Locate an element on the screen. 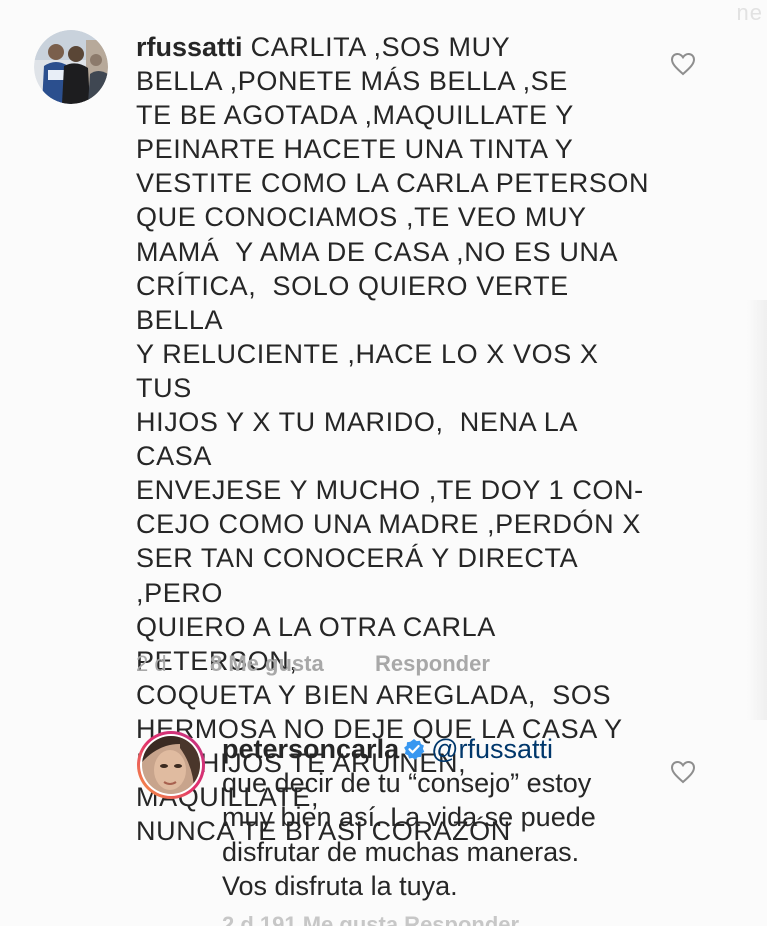  comment-line: VESTITE COMO LA CARLA PETERSON is located at coordinates (393, 183).